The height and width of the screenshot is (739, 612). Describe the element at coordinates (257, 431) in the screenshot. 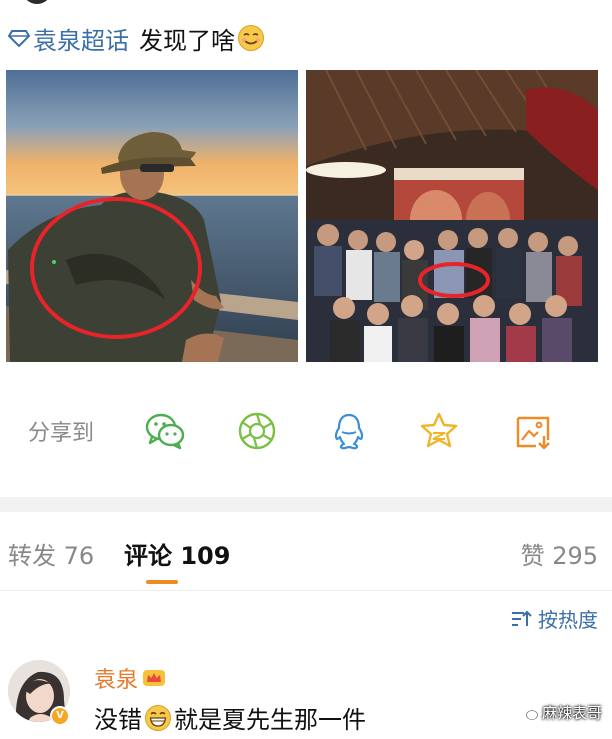

I see `moments-icon` at that location.